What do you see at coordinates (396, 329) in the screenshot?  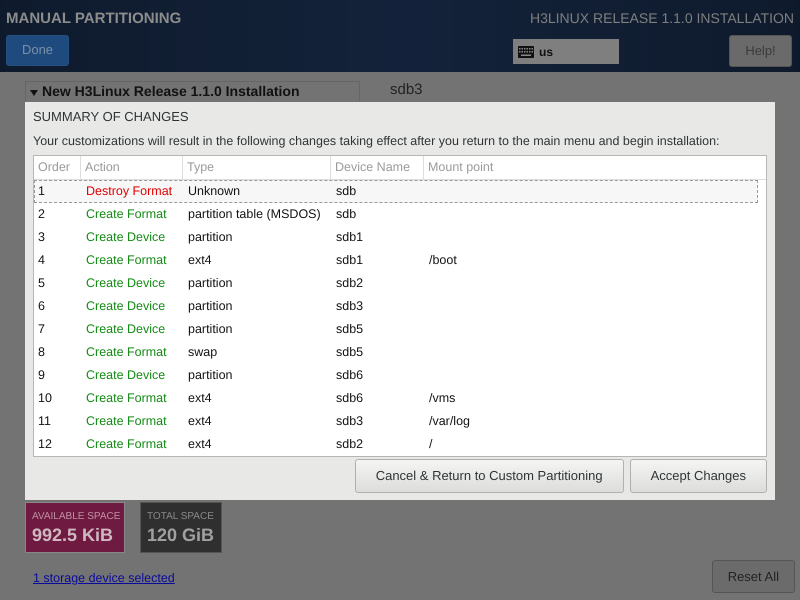 I see `table-row: 7 Create Device partition sdb5` at bounding box center [396, 329].